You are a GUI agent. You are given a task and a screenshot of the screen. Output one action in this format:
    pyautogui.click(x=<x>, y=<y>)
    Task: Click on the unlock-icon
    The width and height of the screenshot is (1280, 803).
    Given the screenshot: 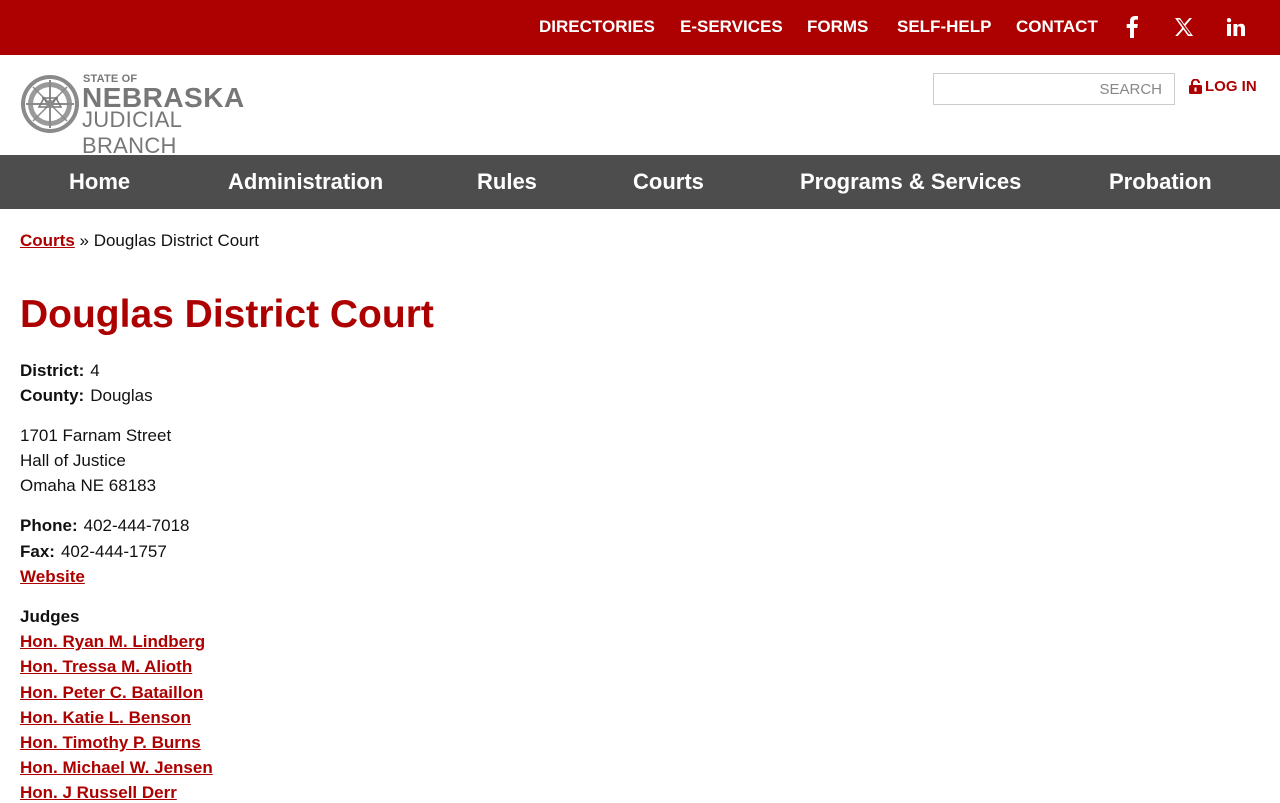 What is the action you would take?
    pyautogui.click(x=1195, y=86)
    